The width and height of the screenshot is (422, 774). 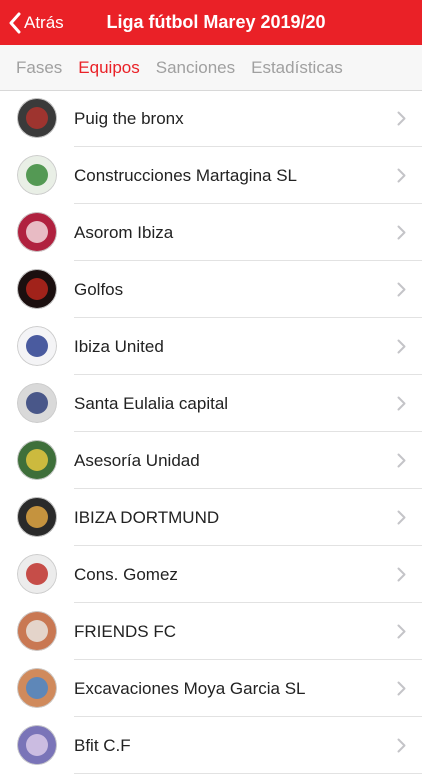 What do you see at coordinates (147, 517) in the screenshot?
I see `team-name: IBIZA DORTMUND` at bounding box center [147, 517].